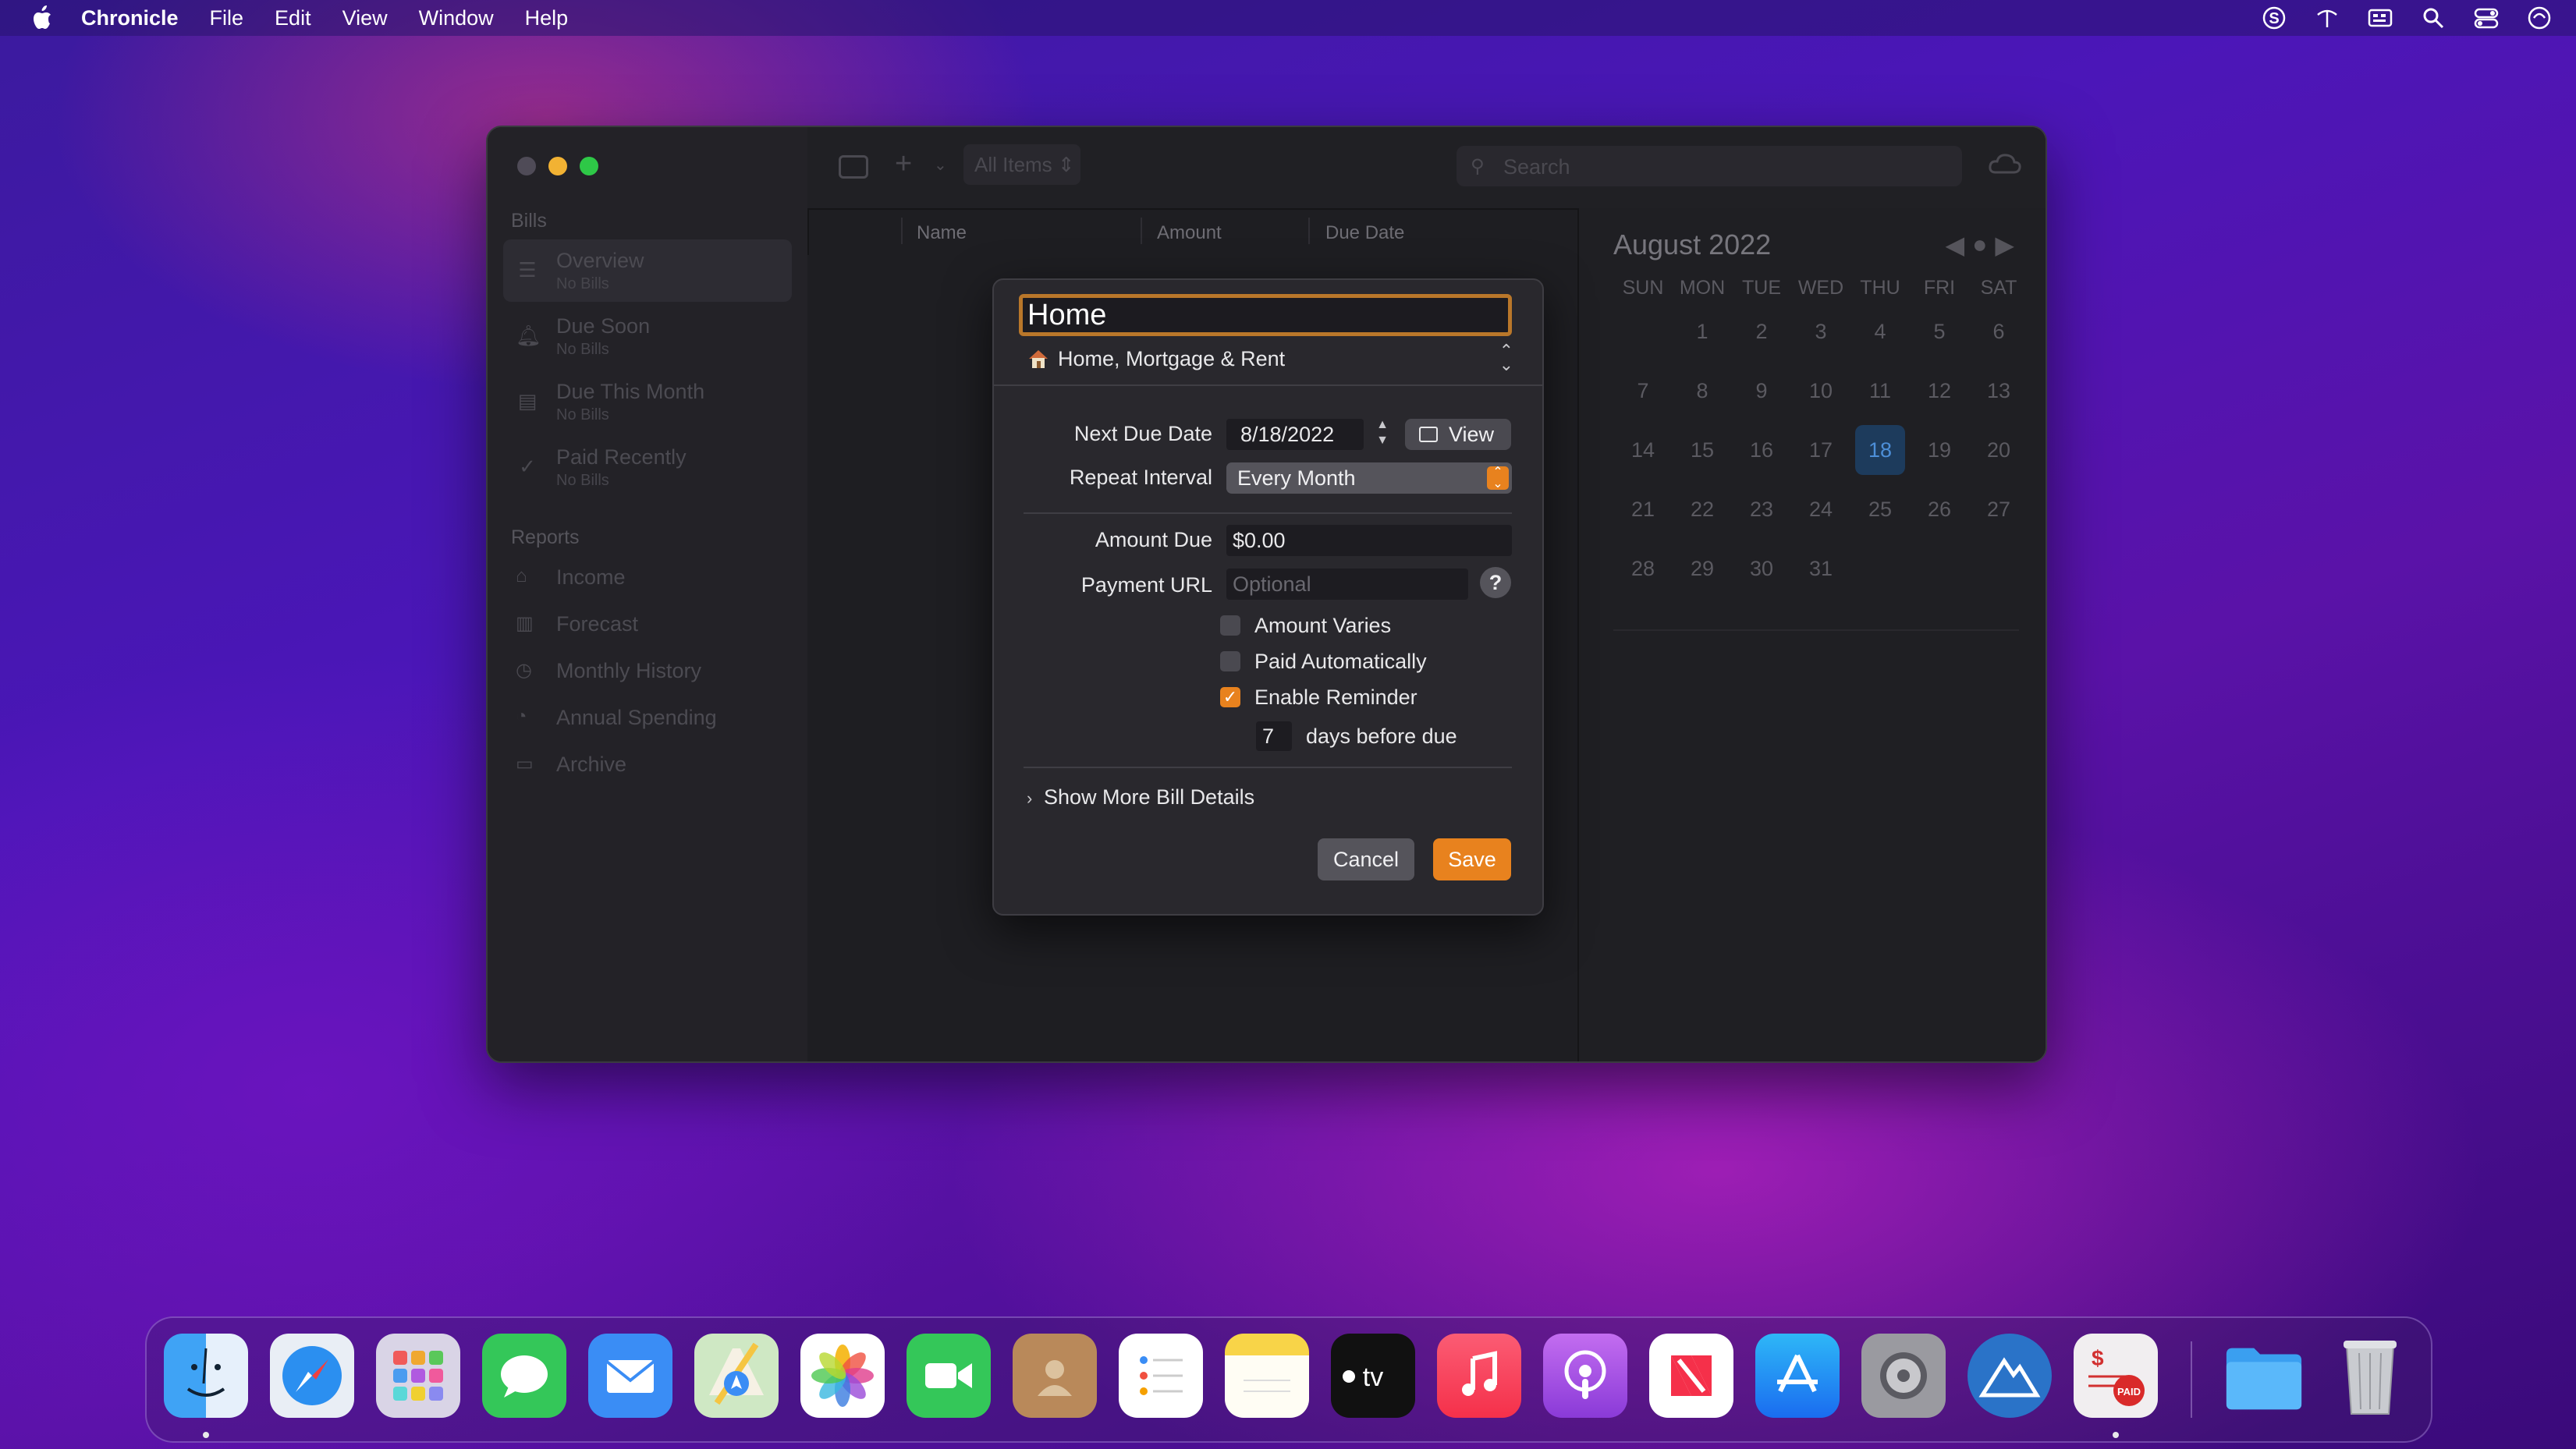 This screenshot has height=1449, width=2576. What do you see at coordinates (524, 1376) in the screenshot?
I see `messages-icon` at bounding box center [524, 1376].